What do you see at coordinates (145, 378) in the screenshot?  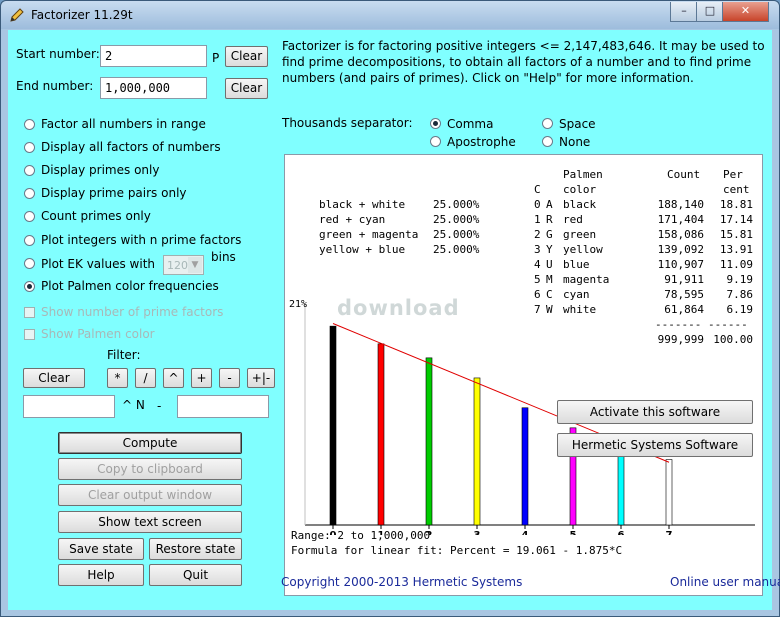 I see `filter-divide-button: /` at bounding box center [145, 378].